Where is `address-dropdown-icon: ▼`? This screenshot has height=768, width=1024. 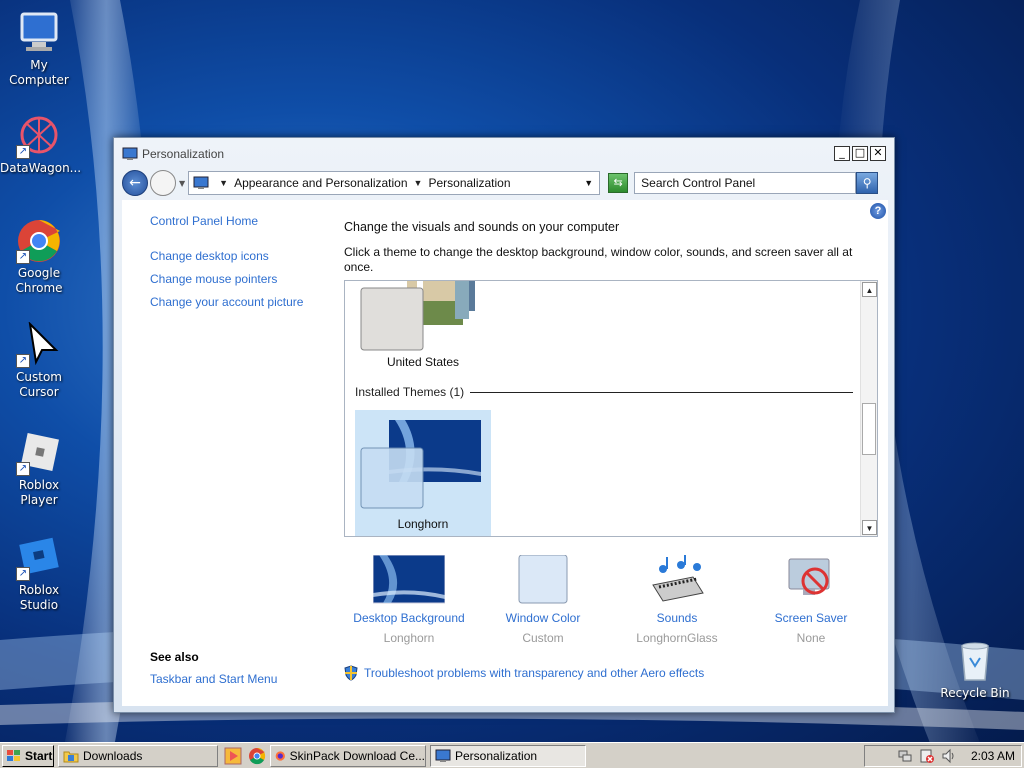 address-dropdown-icon: ▼ is located at coordinates (588, 183).